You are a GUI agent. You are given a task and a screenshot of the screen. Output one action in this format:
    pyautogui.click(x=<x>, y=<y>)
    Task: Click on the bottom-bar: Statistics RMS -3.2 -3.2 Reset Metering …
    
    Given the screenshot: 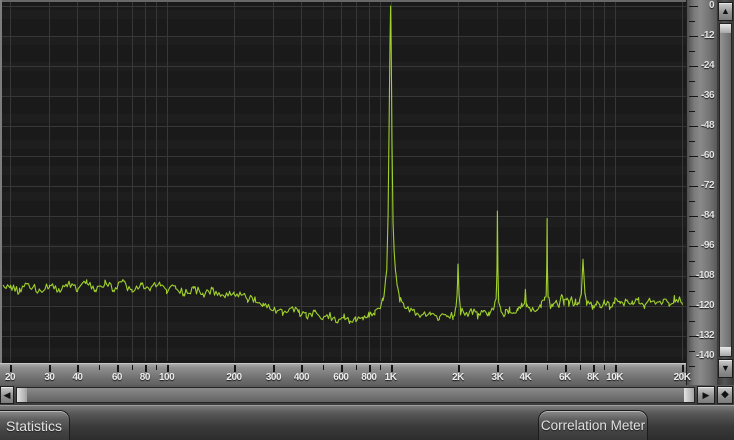 What is the action you would take?
    pyautogui.click(x=367, y=422)
    